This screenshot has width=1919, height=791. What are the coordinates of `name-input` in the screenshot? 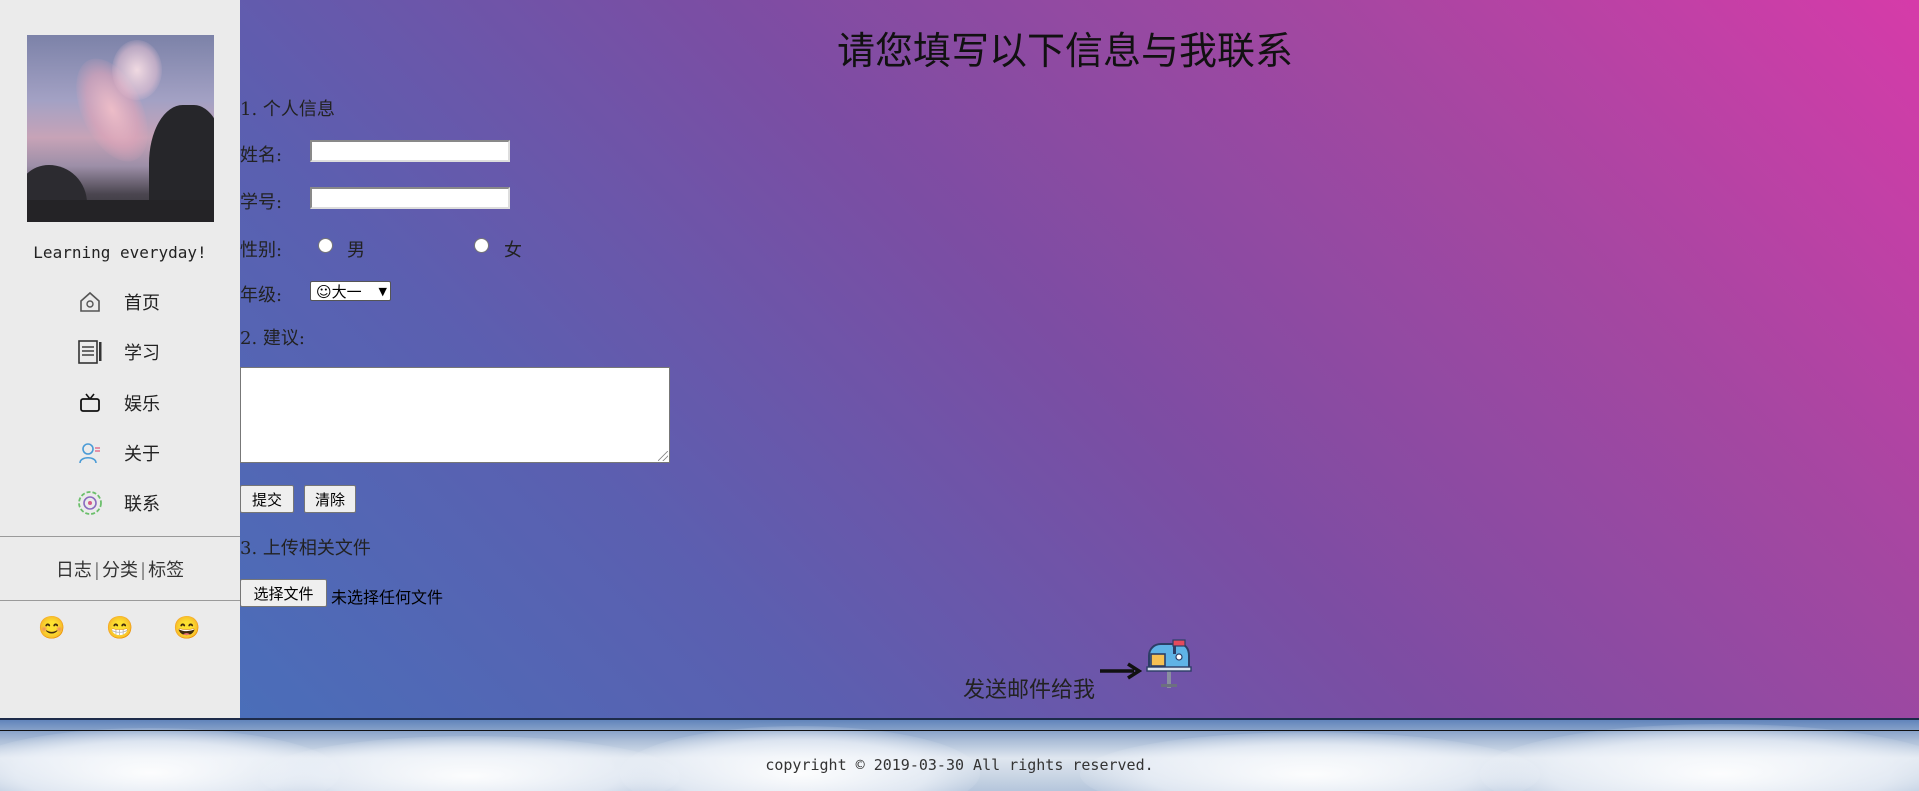 It's located at (410, 151).